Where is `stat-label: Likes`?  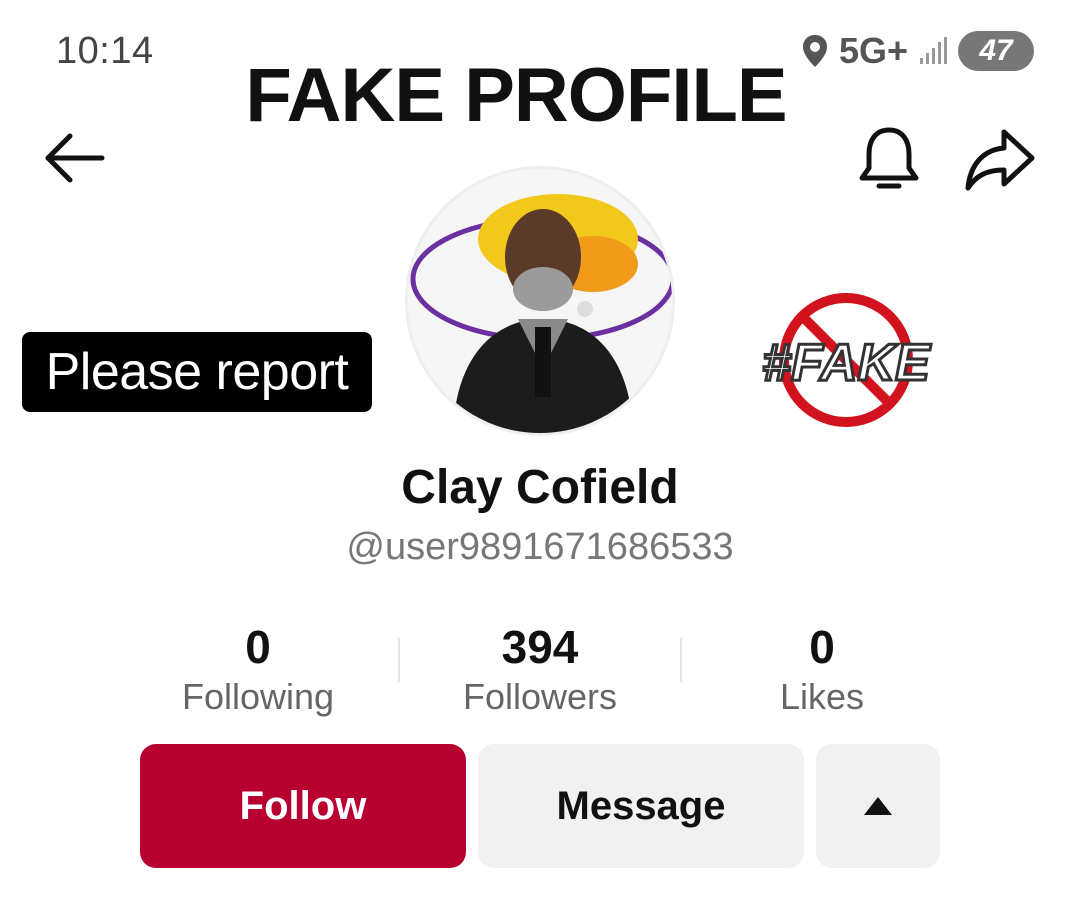
stat-label: Likes is located at coordinates (822, 696).